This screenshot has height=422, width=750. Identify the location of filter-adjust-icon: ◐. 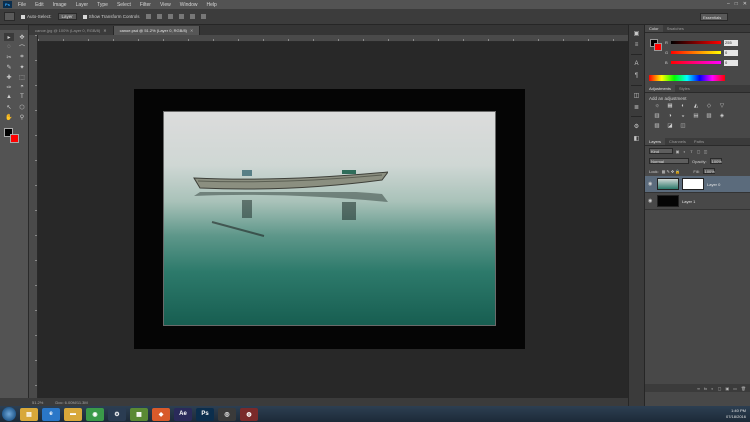
(684, 151).